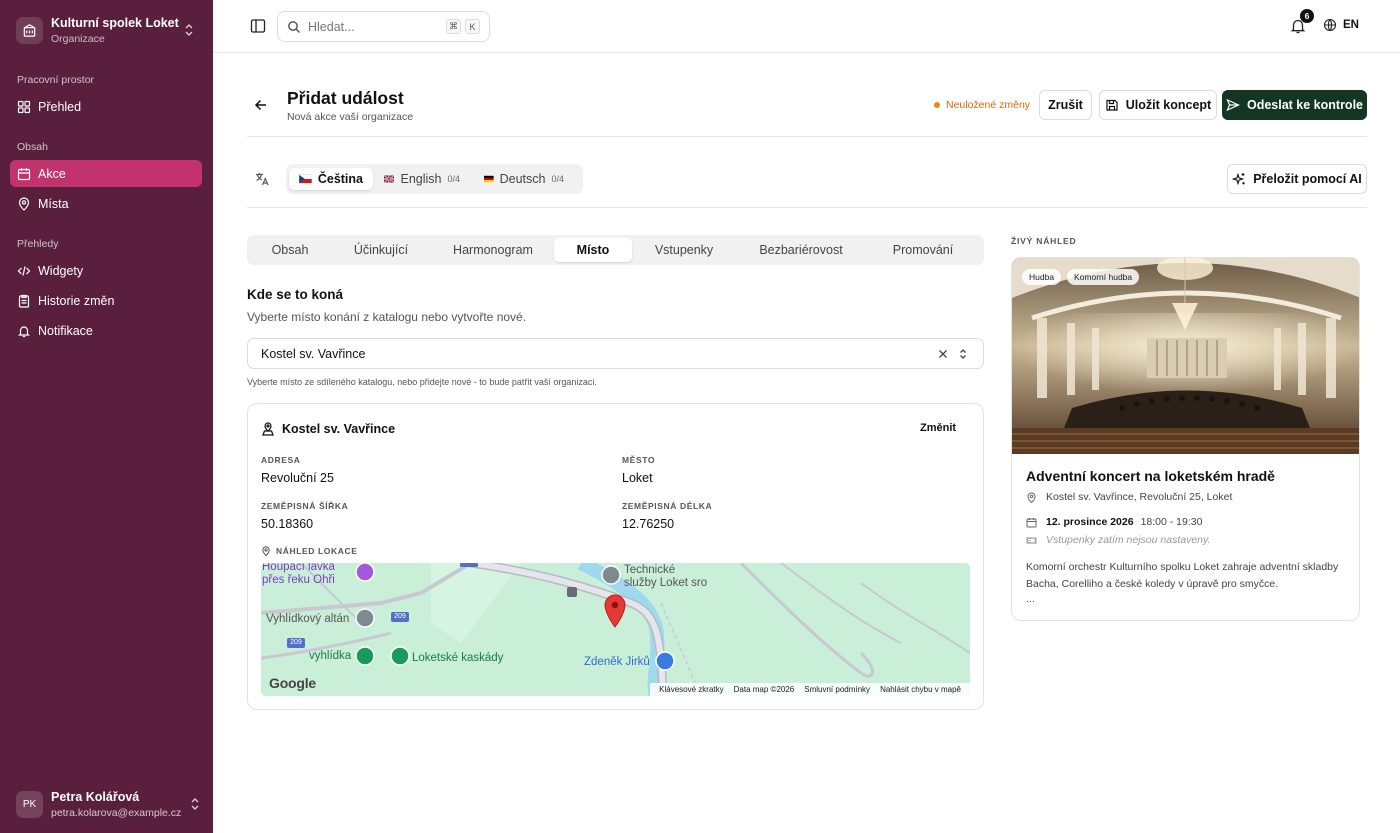 Image resolution: width=1400 pixels, height=833 pixels. What do you see at coordinates (389, 179) in the screenshot?
I see `flag-uk-icon` at bounding box center [389, 179].